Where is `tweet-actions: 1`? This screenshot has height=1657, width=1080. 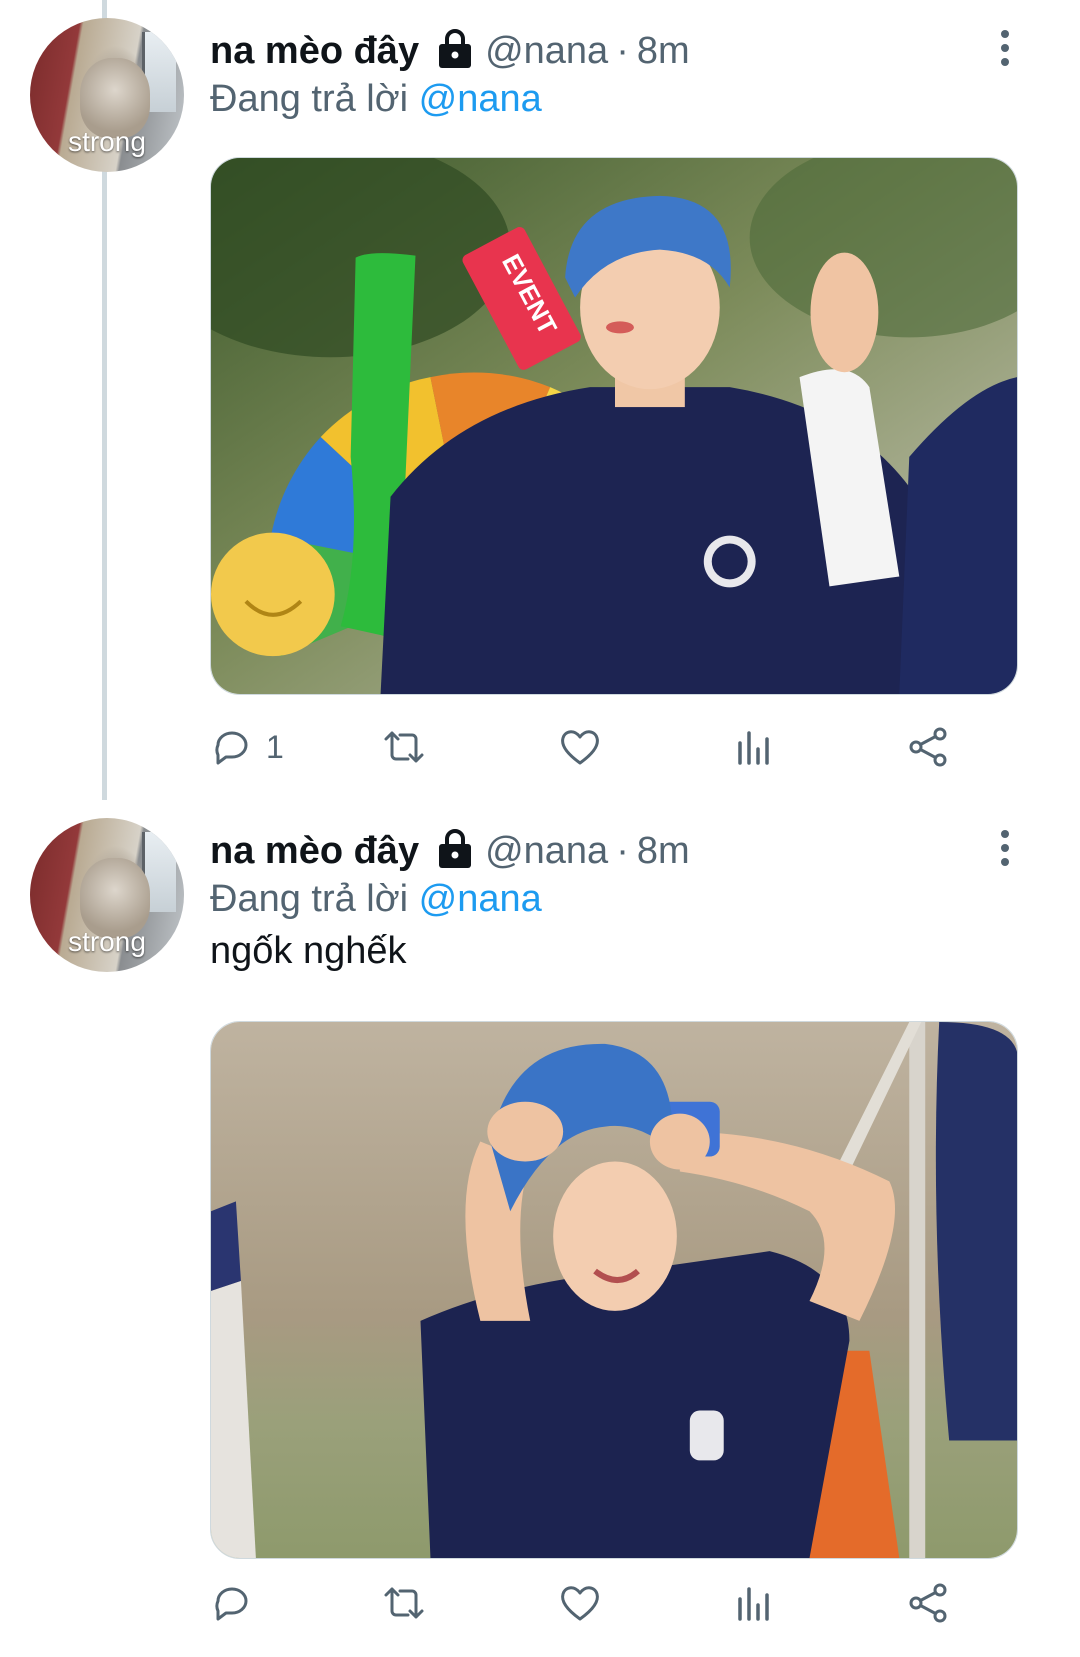
tweet-actions: 1 is located at coordinates (590, 747).